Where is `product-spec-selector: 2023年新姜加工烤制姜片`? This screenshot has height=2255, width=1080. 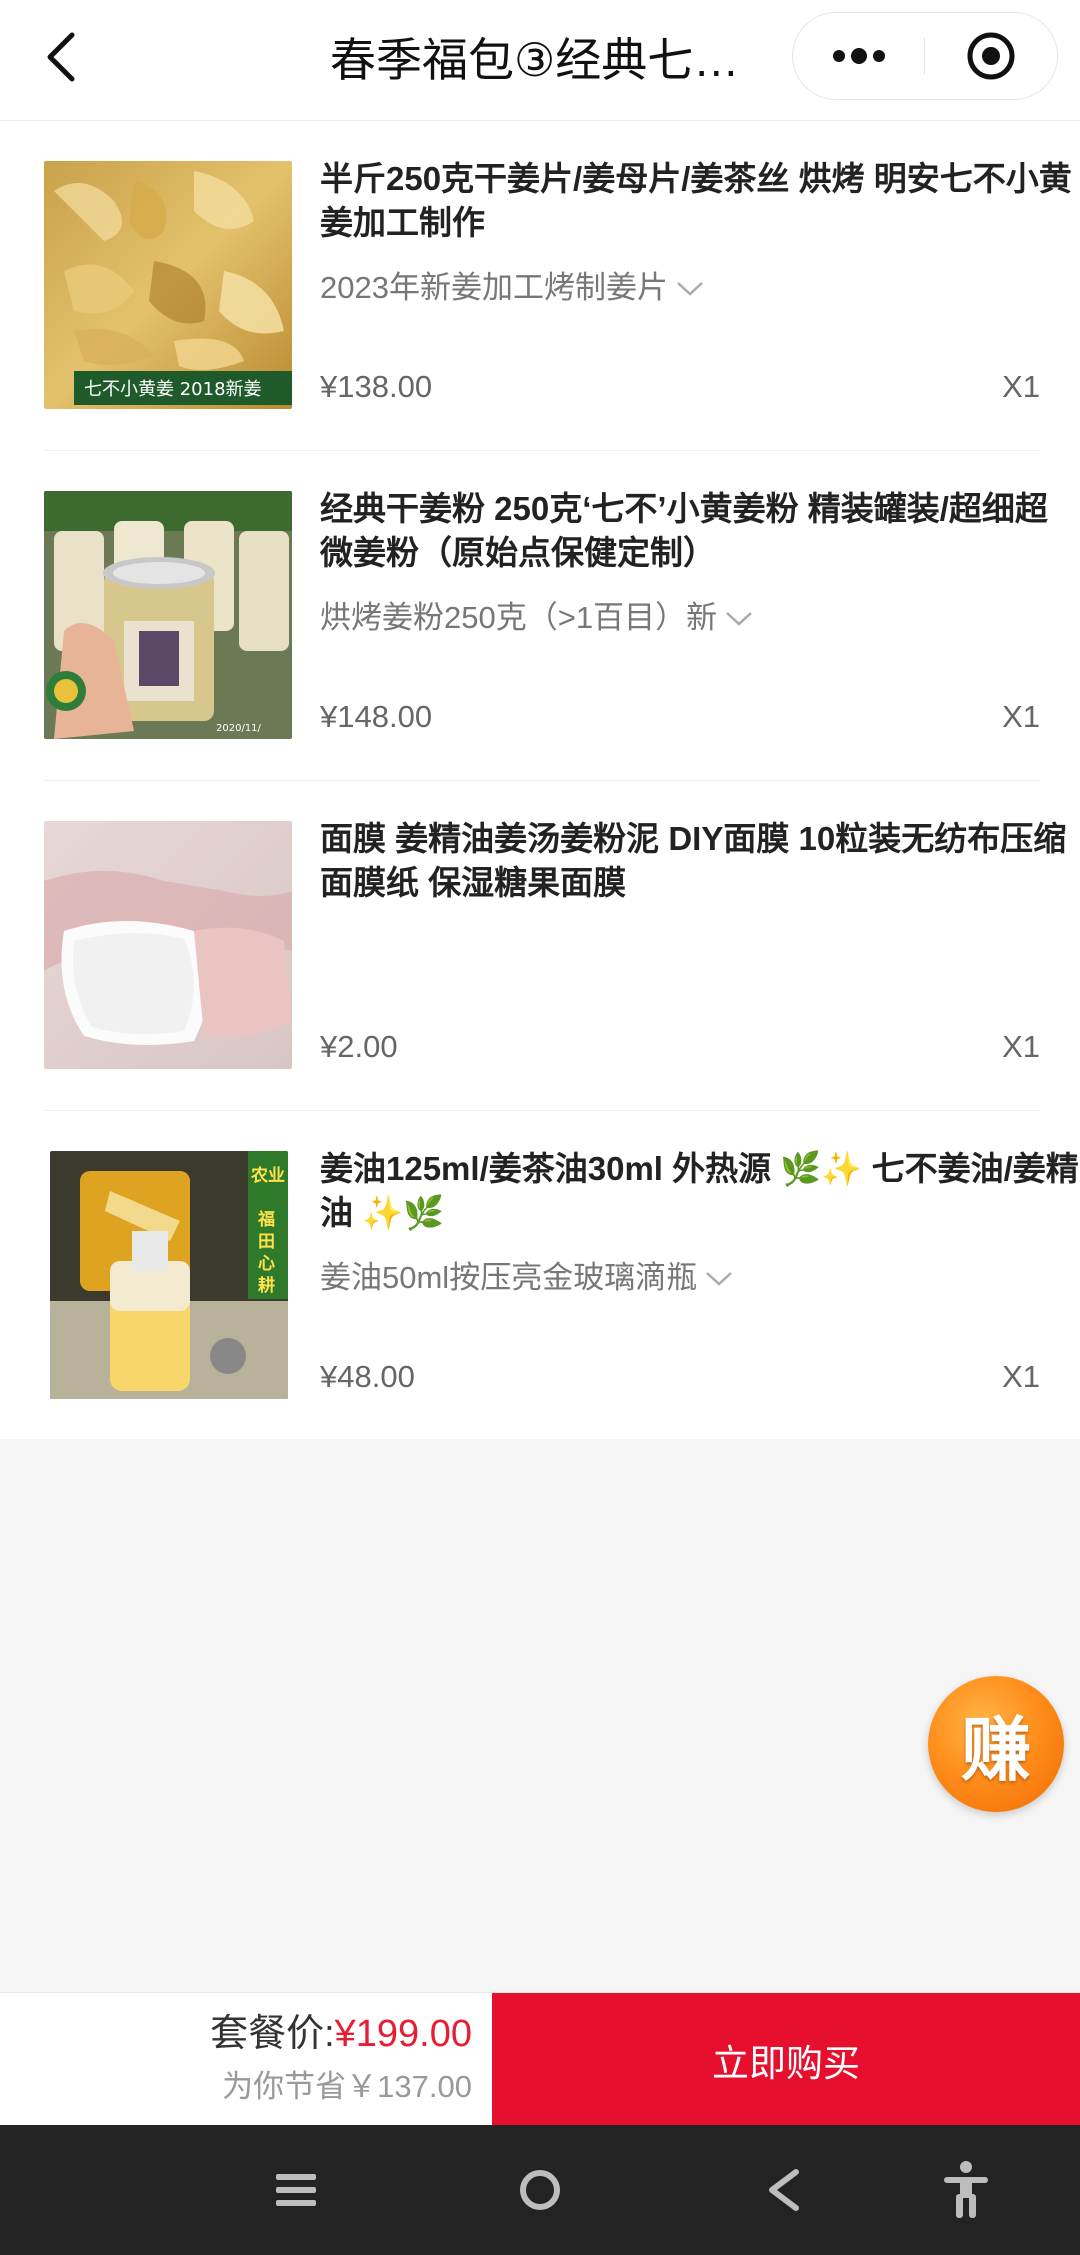
product-spec-selector: 2023年新姜加工烤制姜片 is located at coordinates (700, 288).